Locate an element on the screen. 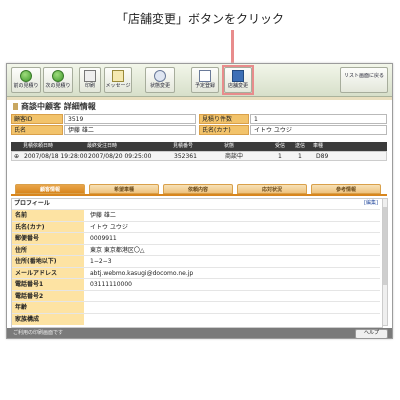  calendar-icon is located at coordinates (205, 76).